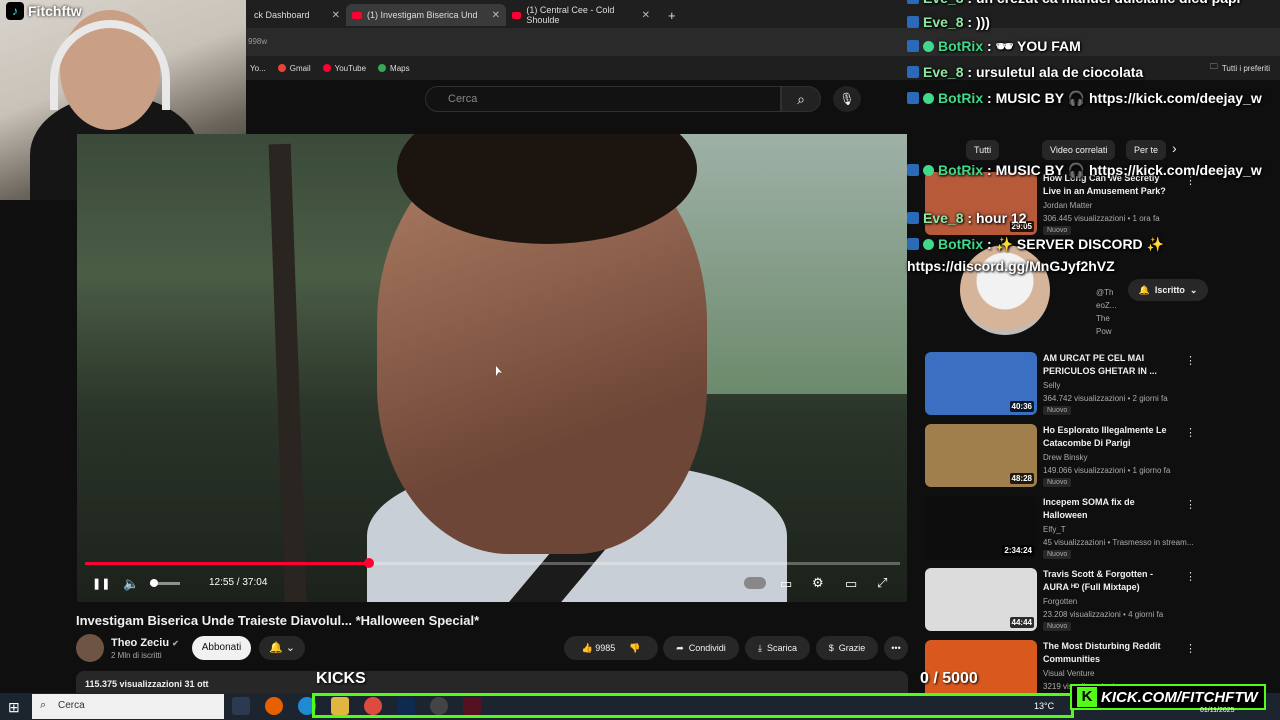 The width and height of the screenshot is (1280, 720). What do you see at coordinates (882, 583) in the screenshot?
I see `fullscreen-icon: ⤢` at bounding box center [882, 583].